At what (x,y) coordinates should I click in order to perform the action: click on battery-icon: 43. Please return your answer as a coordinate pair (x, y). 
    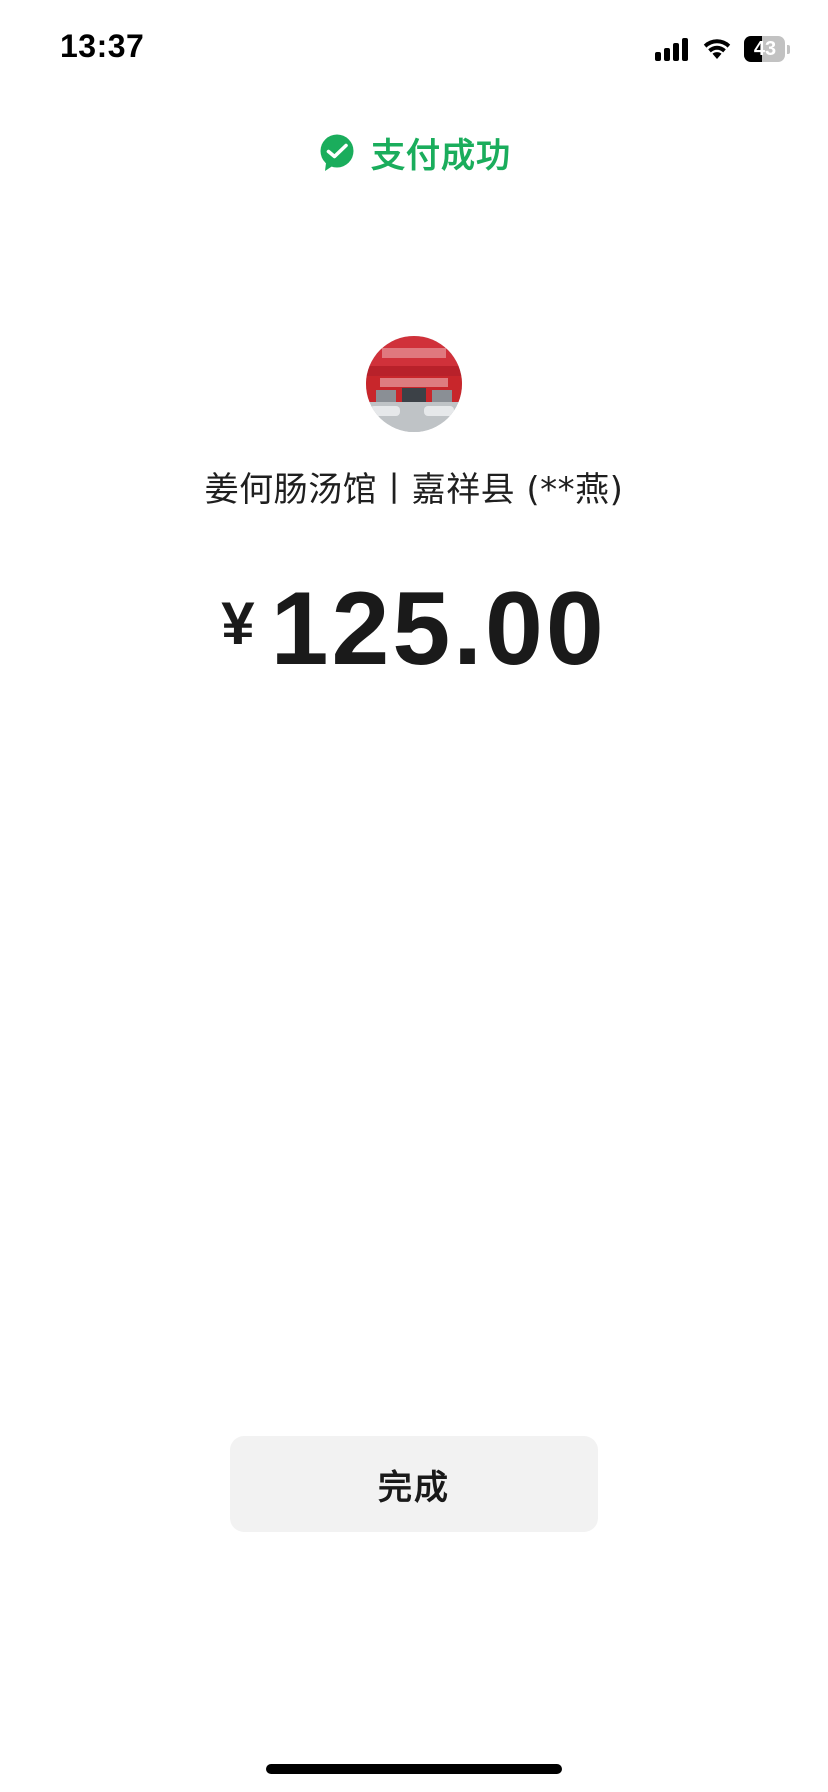
    Looking at the image, I should click on (767, 49).